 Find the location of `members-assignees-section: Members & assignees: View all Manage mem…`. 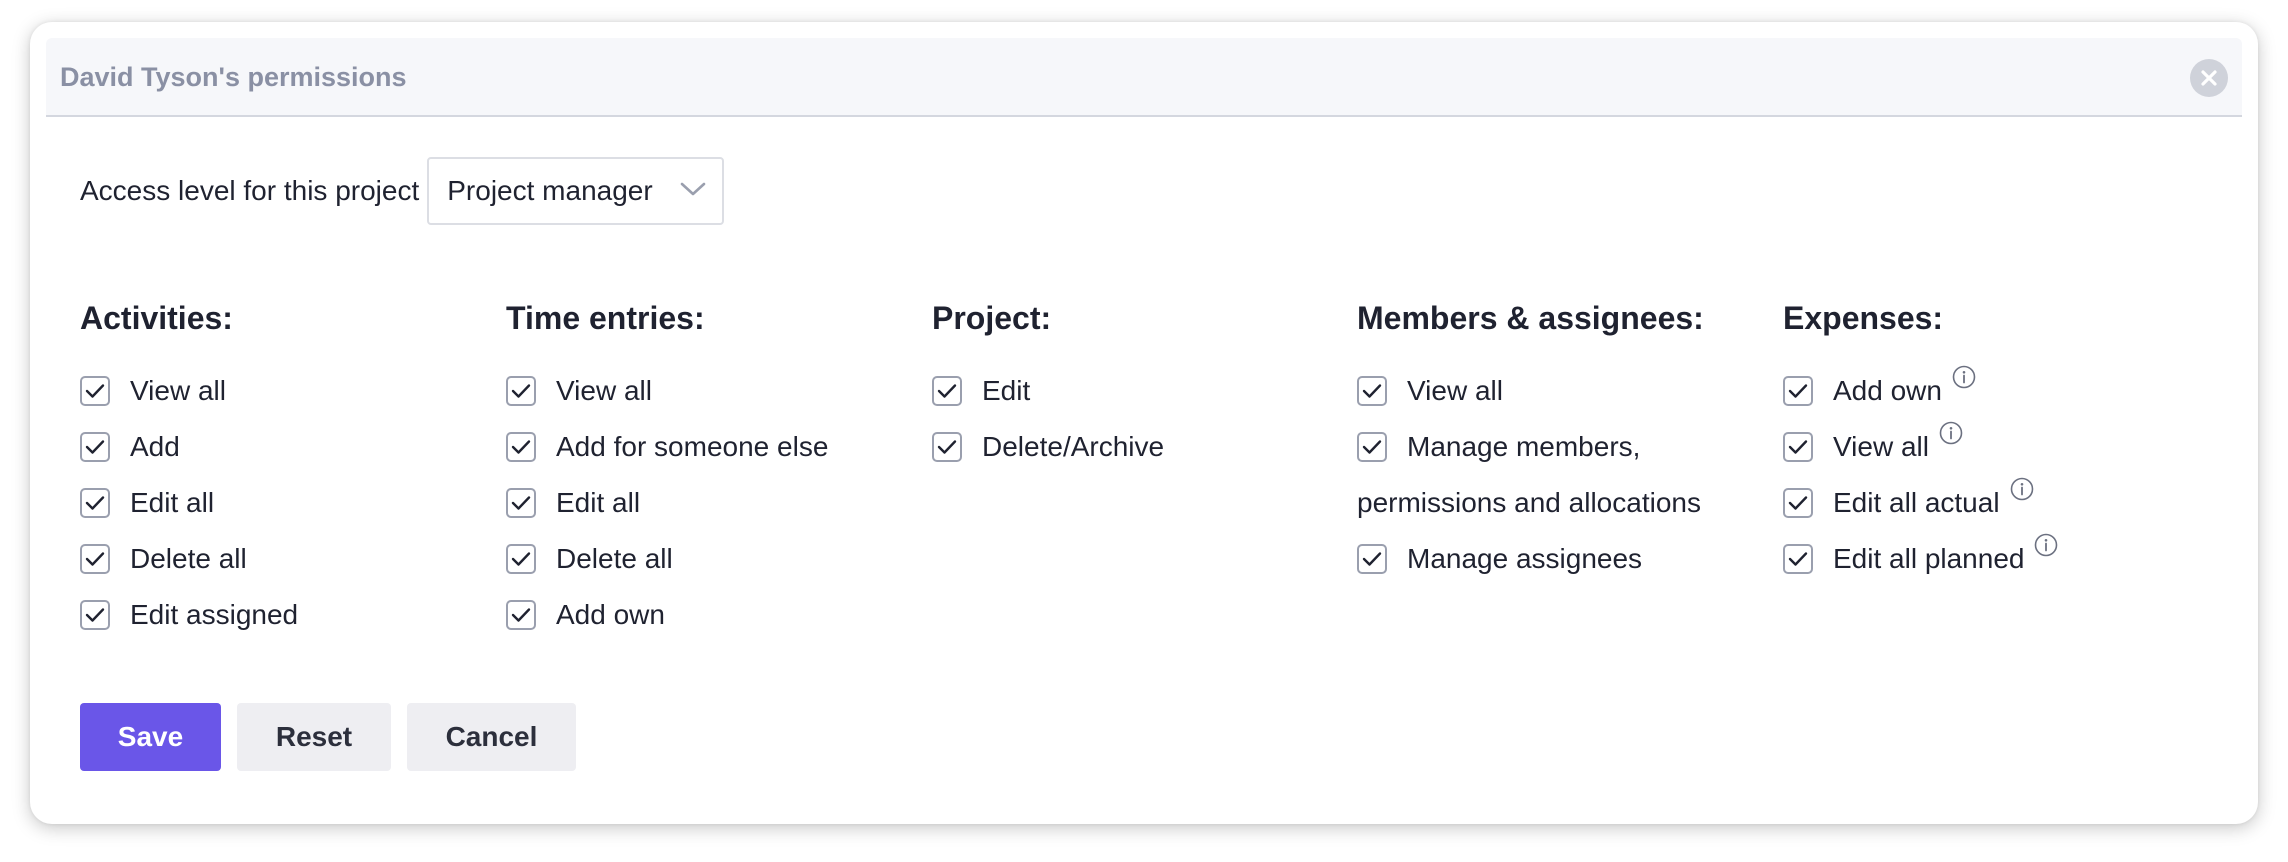

members-assignees-section: Members & assignees: View all Manage mem… is located at coordinates (1530, 442).